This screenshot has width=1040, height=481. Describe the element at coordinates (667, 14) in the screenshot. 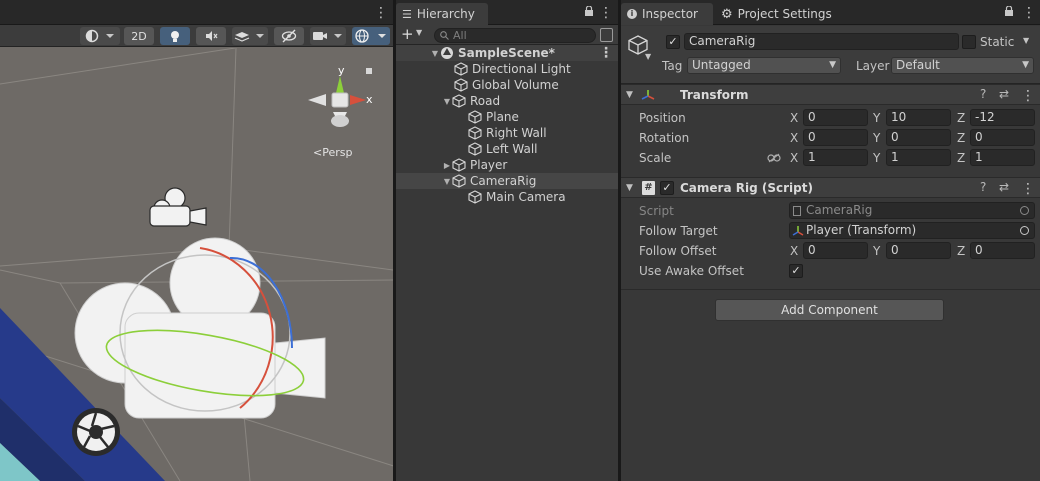

I see `tab-inspector: i Inspector` at that location.